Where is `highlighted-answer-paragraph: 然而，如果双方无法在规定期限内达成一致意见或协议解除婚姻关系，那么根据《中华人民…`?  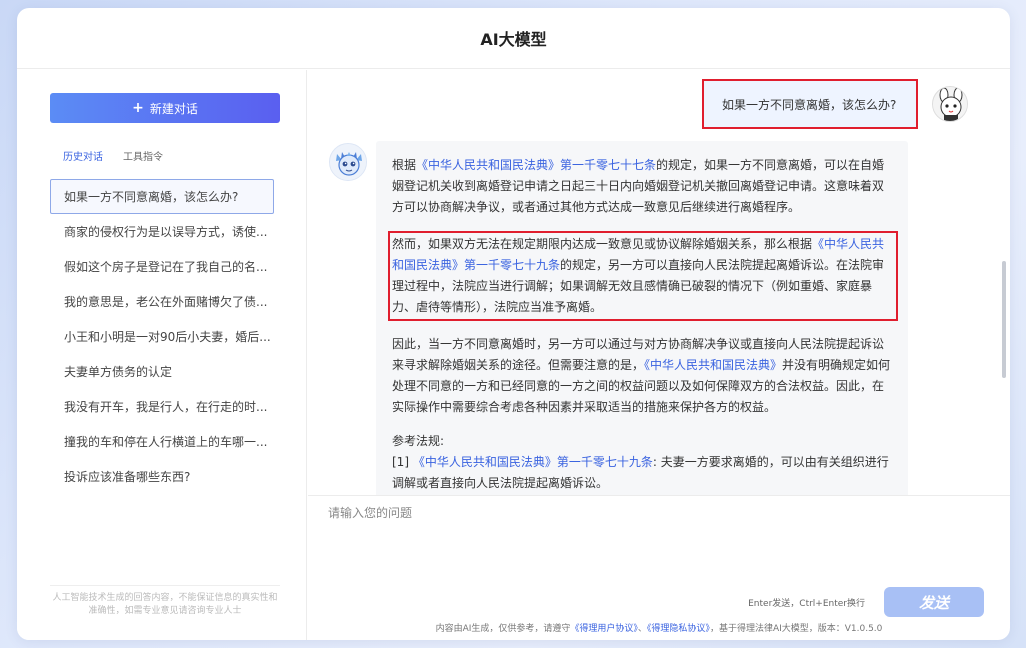 highlighted-answer-paragraph: 然而，如果双方无法在规定期限内达成一致意见或协议解除婚姻关系，那么根据《中华人民… is located at coordinates (643, 276).